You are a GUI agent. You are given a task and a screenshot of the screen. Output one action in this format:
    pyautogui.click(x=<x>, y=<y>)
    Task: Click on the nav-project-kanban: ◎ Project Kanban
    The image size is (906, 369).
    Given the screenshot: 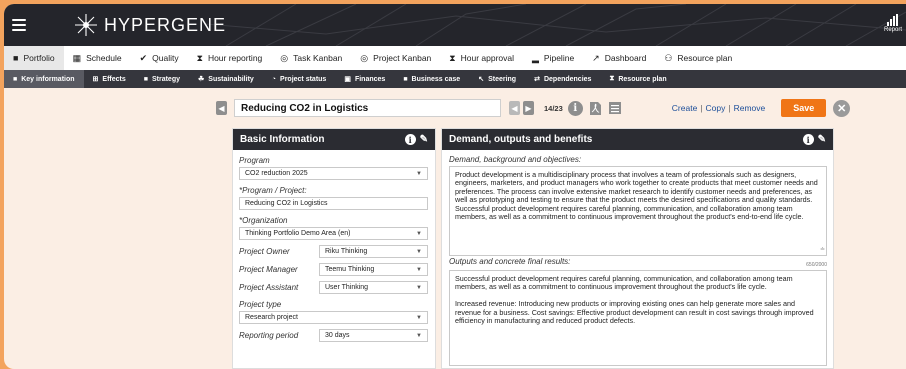 What is the action you would take?
    pyautogui.click(x=395, y=58)
    